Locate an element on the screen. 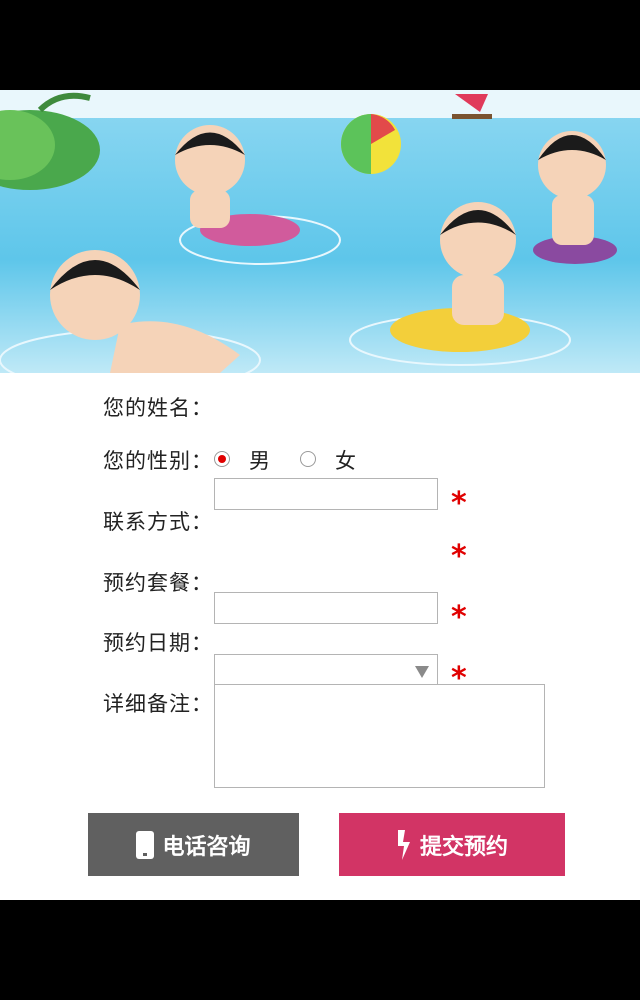  gender-required-mark: * is located at coordinates (459, 556).